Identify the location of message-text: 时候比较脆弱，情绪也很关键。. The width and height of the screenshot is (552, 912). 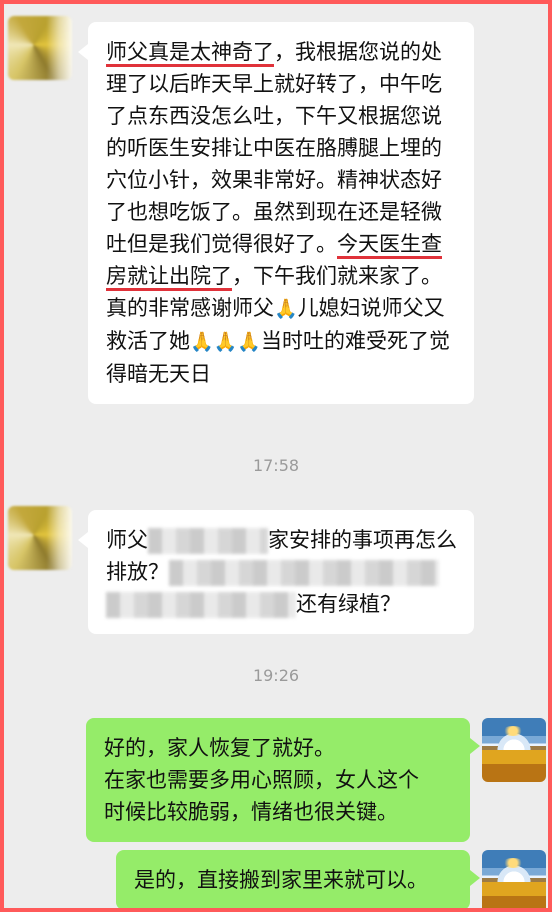
(251, 812).